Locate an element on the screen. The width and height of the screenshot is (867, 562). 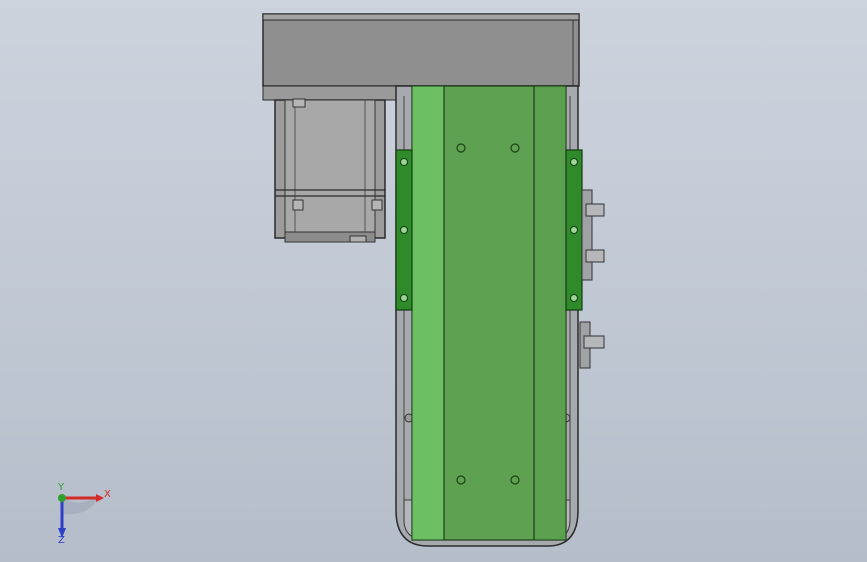
conveyor-belt is located at coordinates (489, 313).